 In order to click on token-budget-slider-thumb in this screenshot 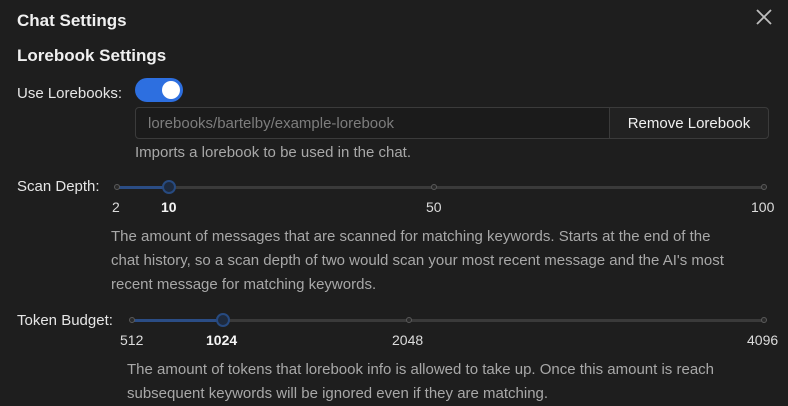, I will do `click(223, 320)`.